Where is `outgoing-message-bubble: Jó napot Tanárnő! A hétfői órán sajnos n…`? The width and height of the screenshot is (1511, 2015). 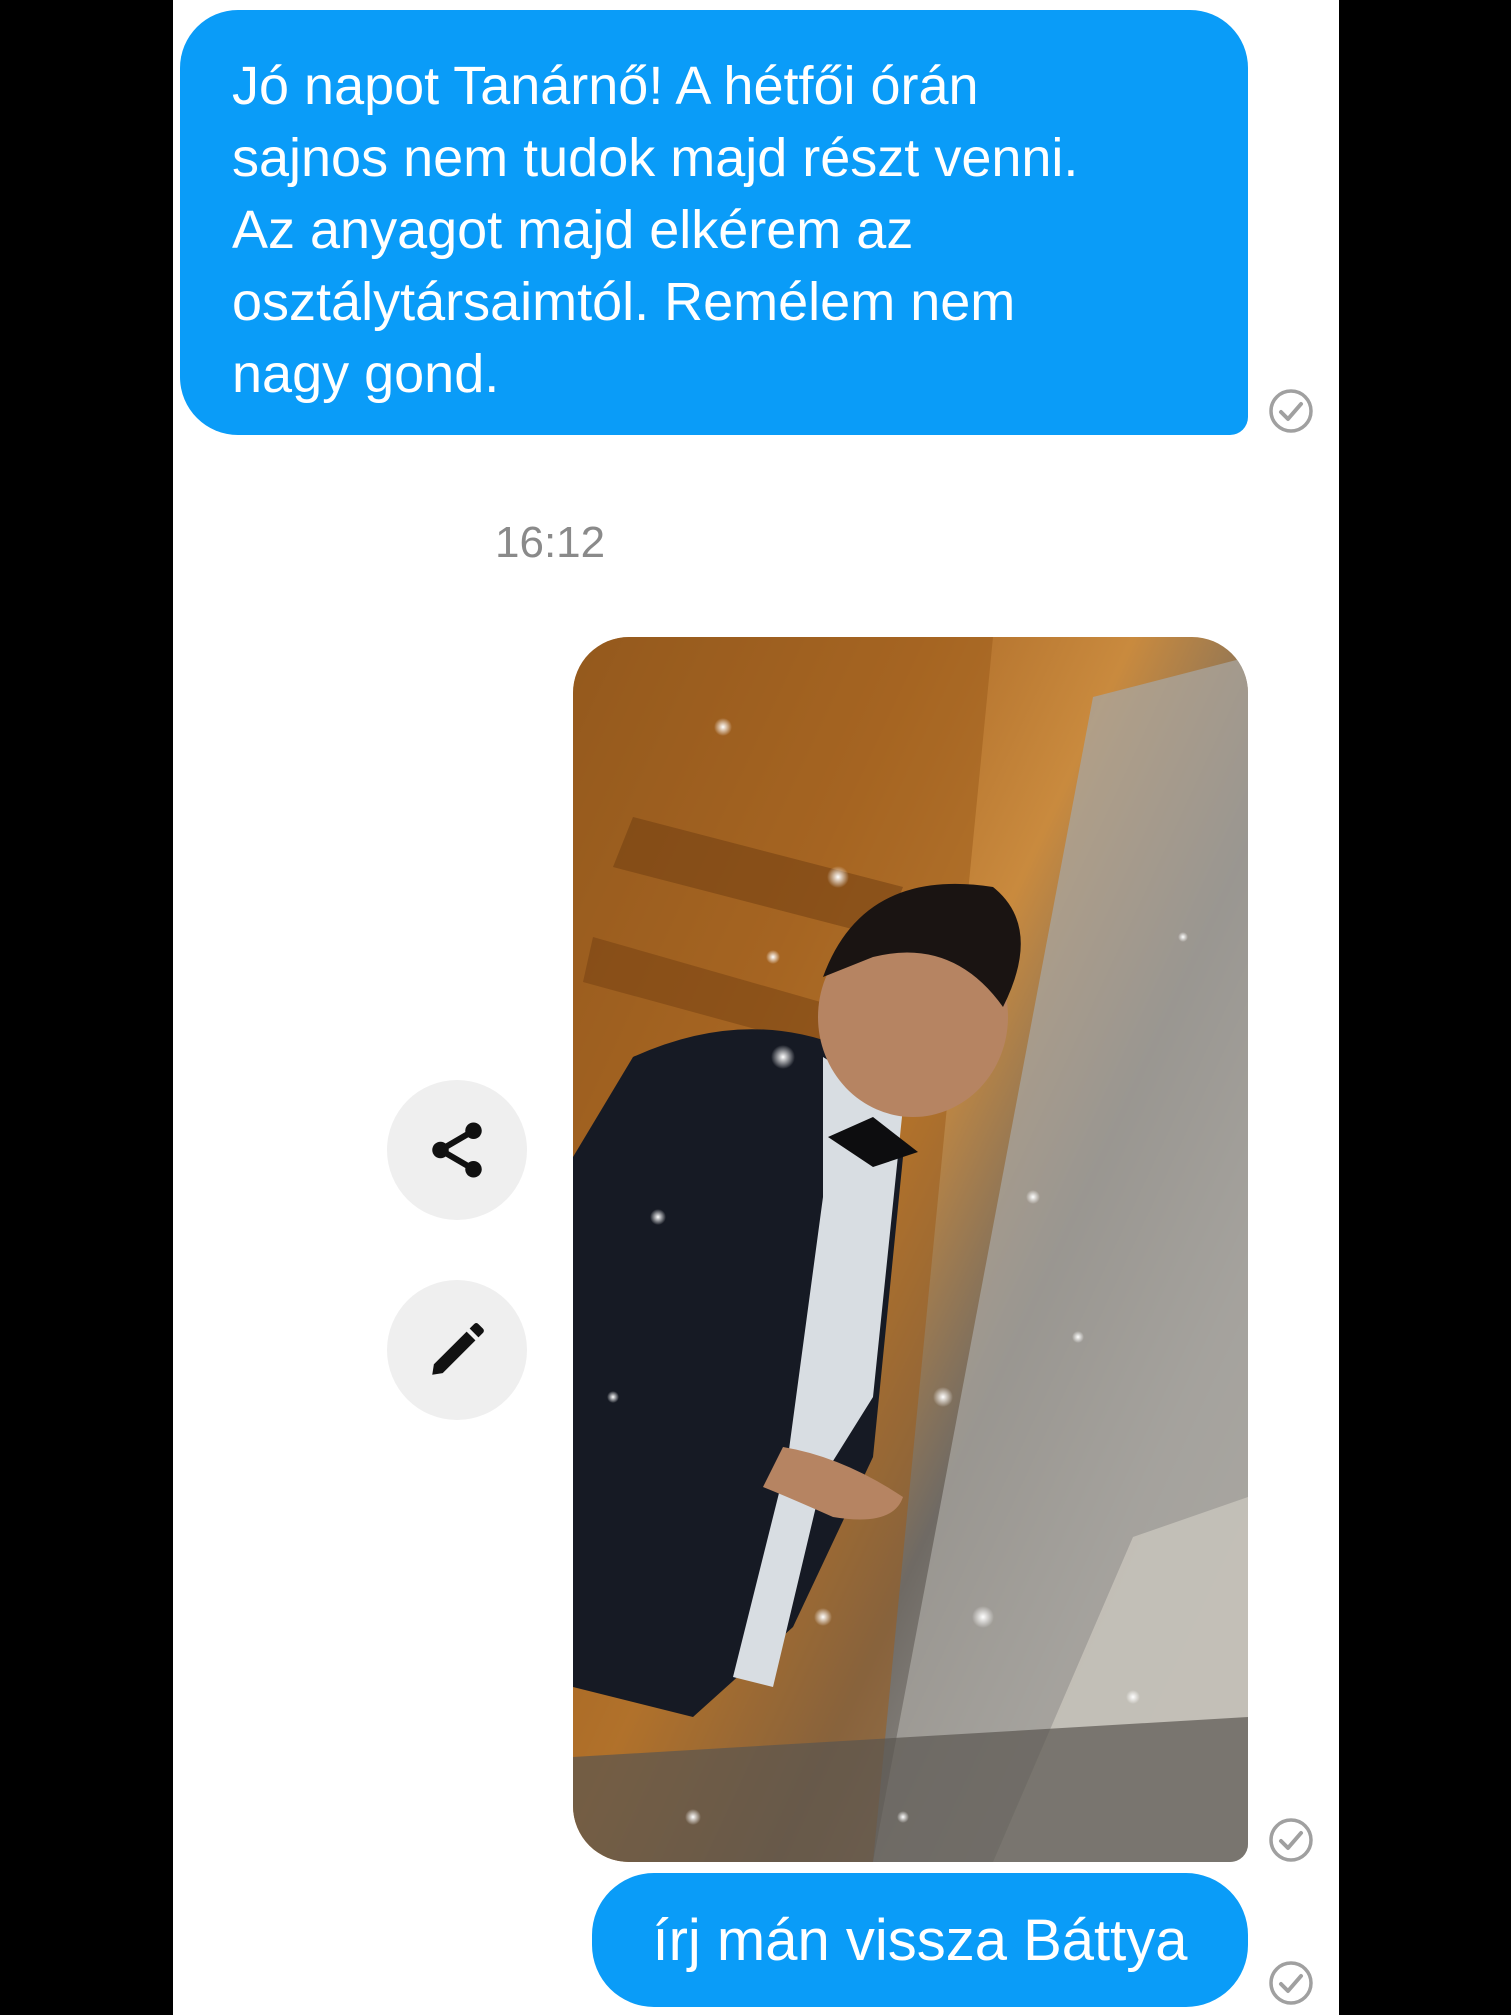 outgoing-message-bubble: Jó napot Tanárnő! A hétfői órán sajnos n… is located at coordinates (714, 222).